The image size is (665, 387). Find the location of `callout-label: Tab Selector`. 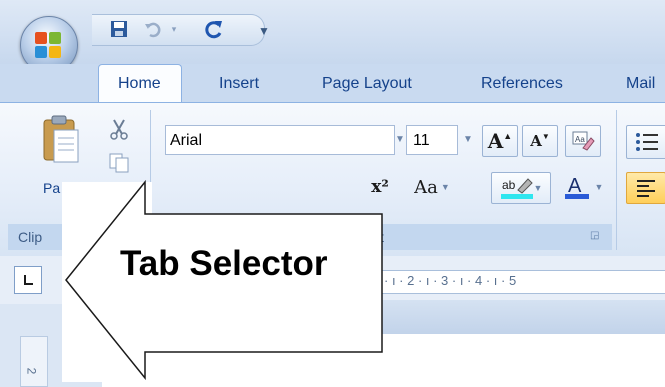

callout-label: Tab Selector is located at coordinates (224, 263).